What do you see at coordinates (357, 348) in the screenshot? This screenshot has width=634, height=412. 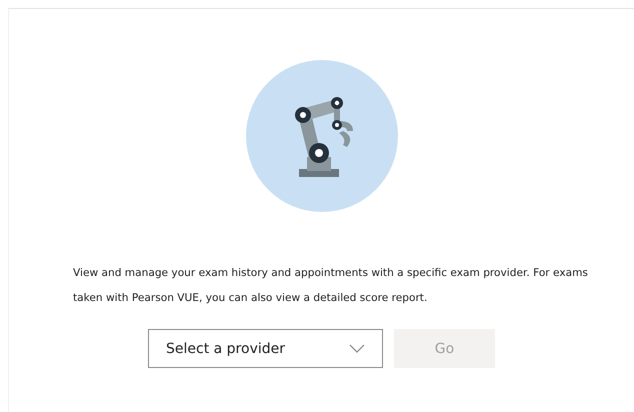 I see `chevron-down-icon` at bounding box center [357, 348].